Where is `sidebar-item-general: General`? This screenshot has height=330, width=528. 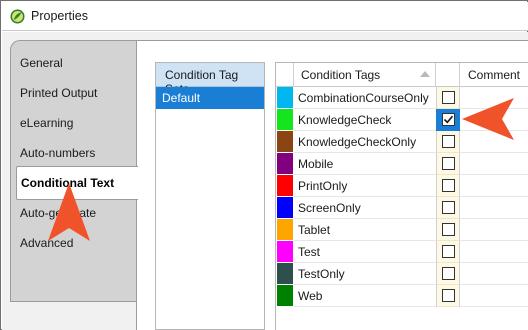
sidebar-item-general: General is located at coordinates (41, 63).